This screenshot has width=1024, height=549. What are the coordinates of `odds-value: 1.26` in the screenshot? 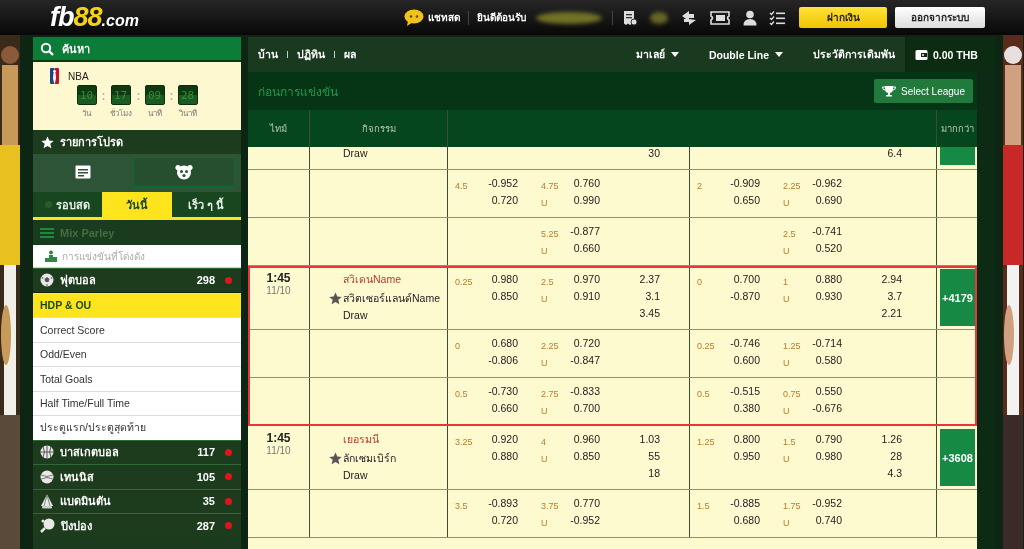 It's located at (891, 441).